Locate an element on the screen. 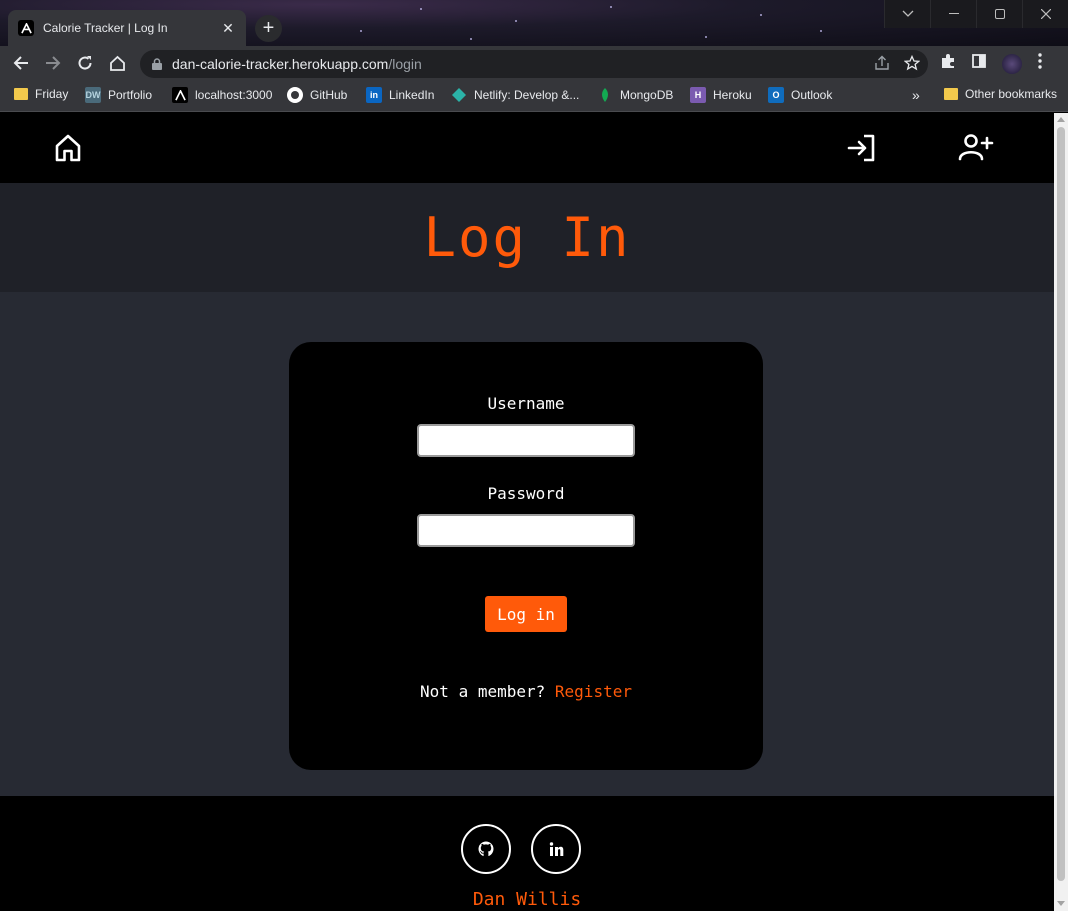 The height and width of the screenshot is (911, 1068). browser-titlebar: Calorie Tracker | Log In ✕ + is located at coordinates (534, 23).